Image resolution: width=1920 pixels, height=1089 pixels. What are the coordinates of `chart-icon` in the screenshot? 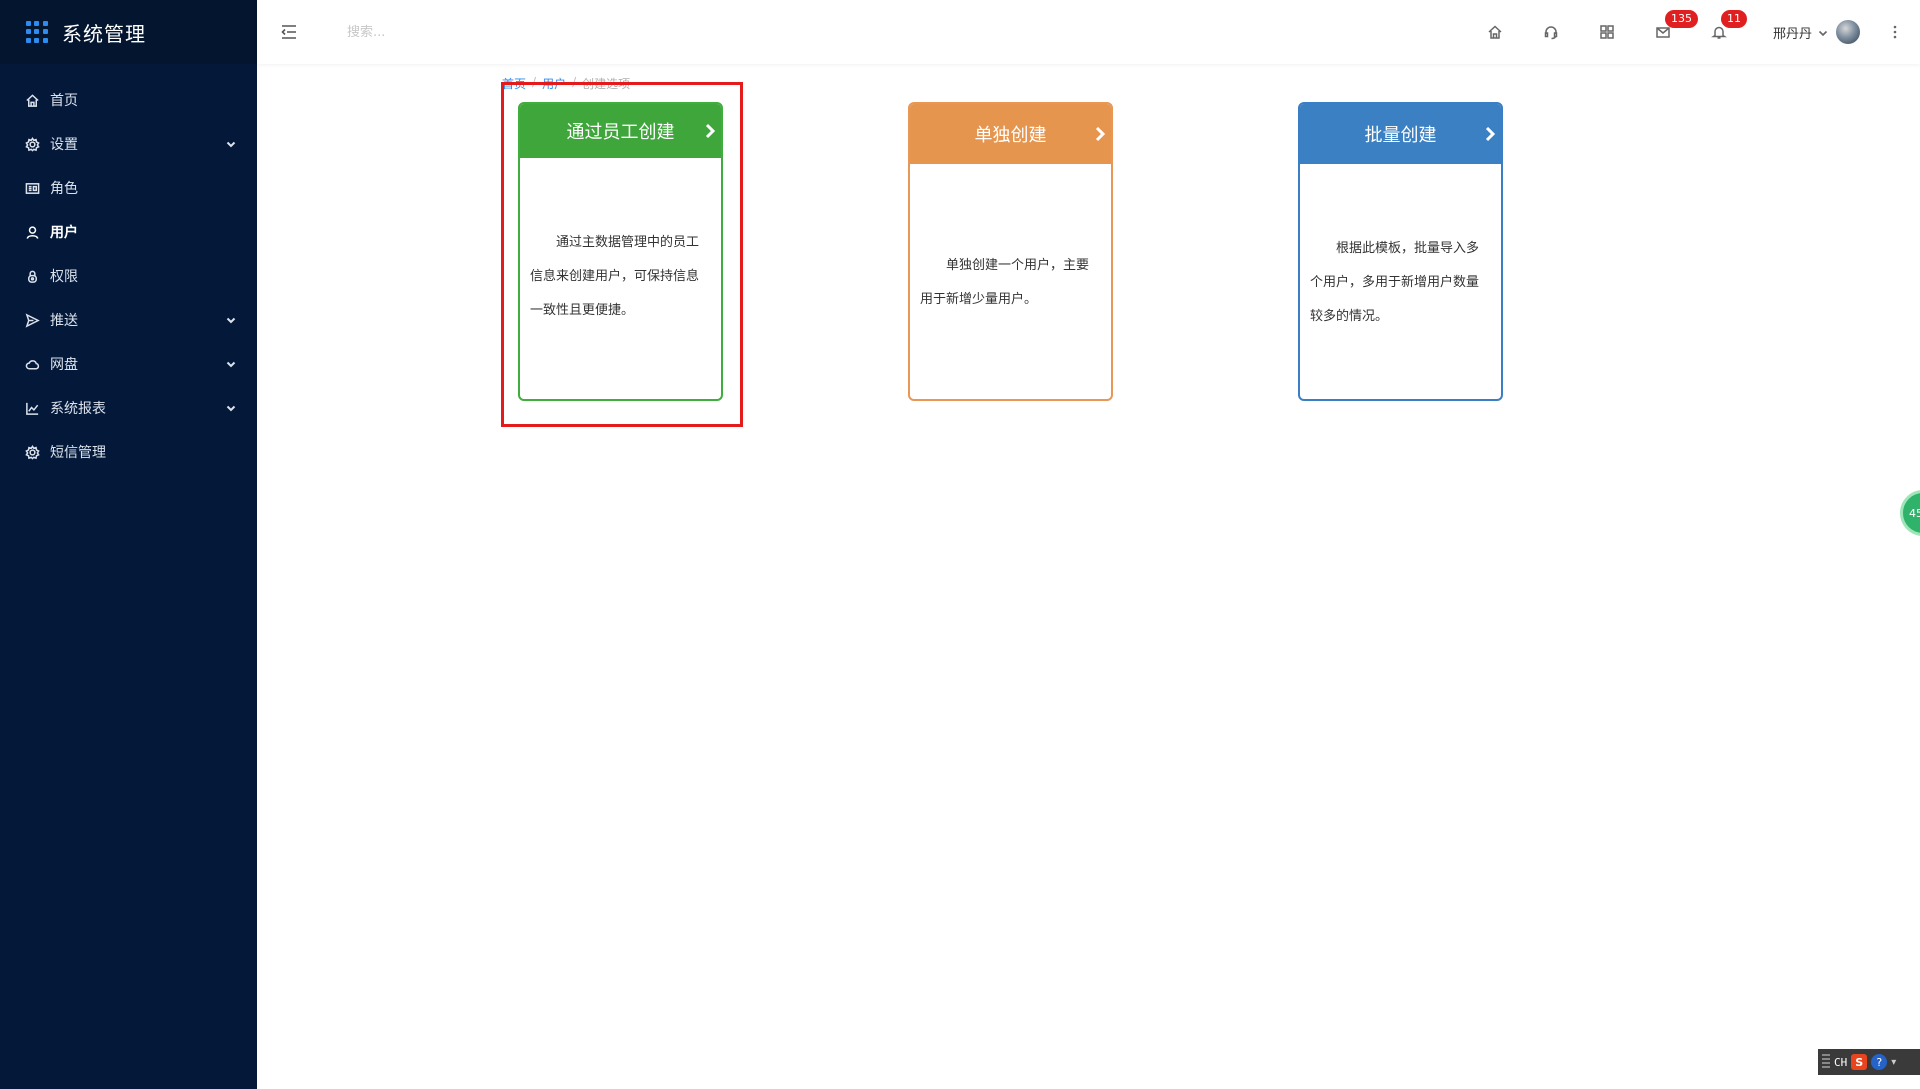 It's located at (32, 408).